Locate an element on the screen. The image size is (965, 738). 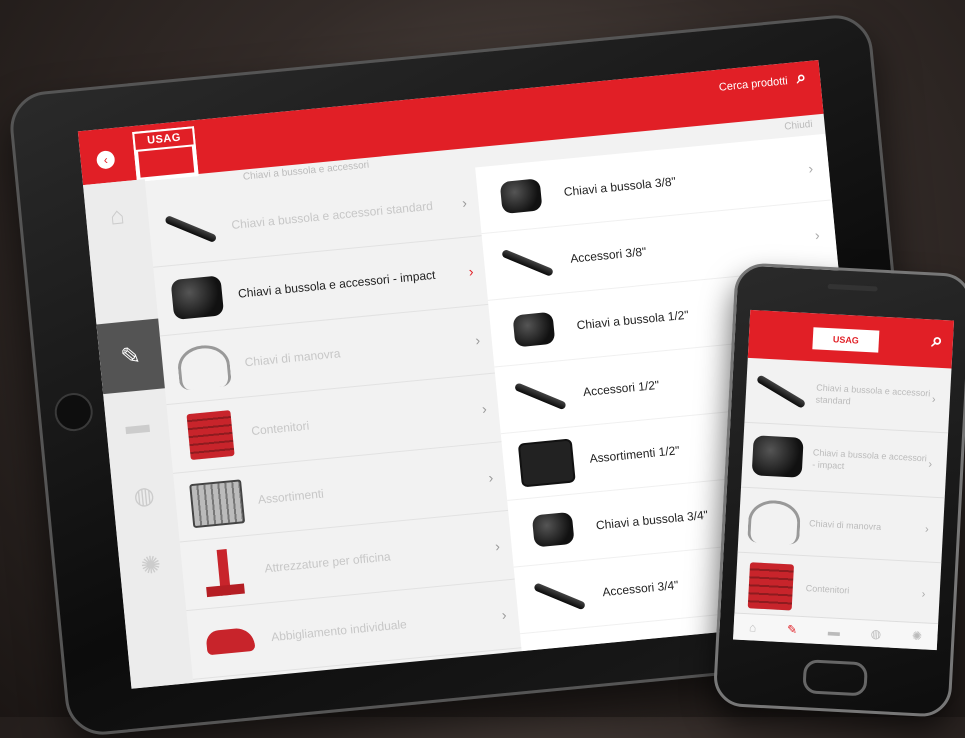
category-label: Chiavi a bussola e accessori - impact is located at coordinates (336, 284).